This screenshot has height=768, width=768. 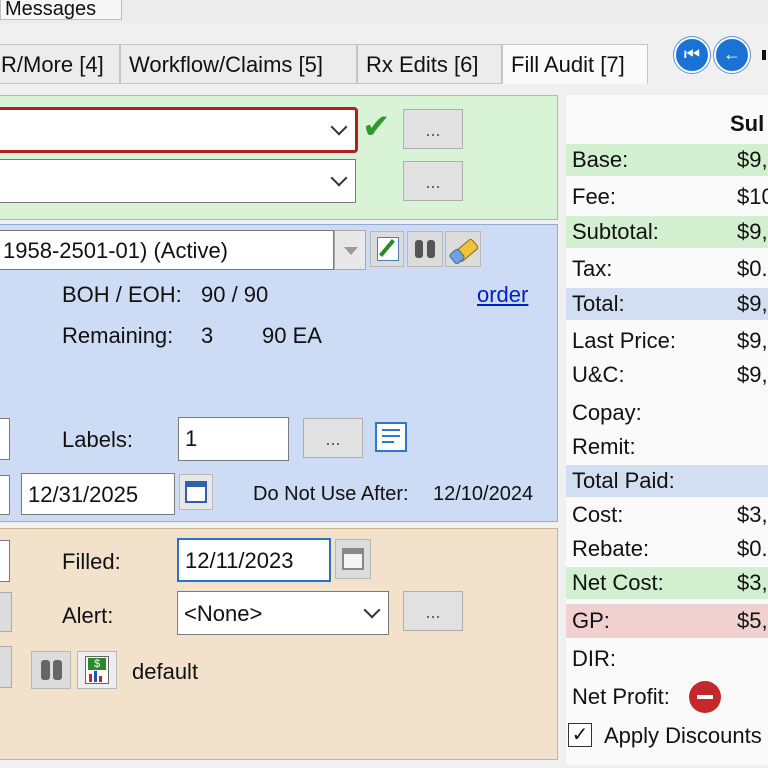 I want to click on eraser-icon, so click(x=463, y=249).